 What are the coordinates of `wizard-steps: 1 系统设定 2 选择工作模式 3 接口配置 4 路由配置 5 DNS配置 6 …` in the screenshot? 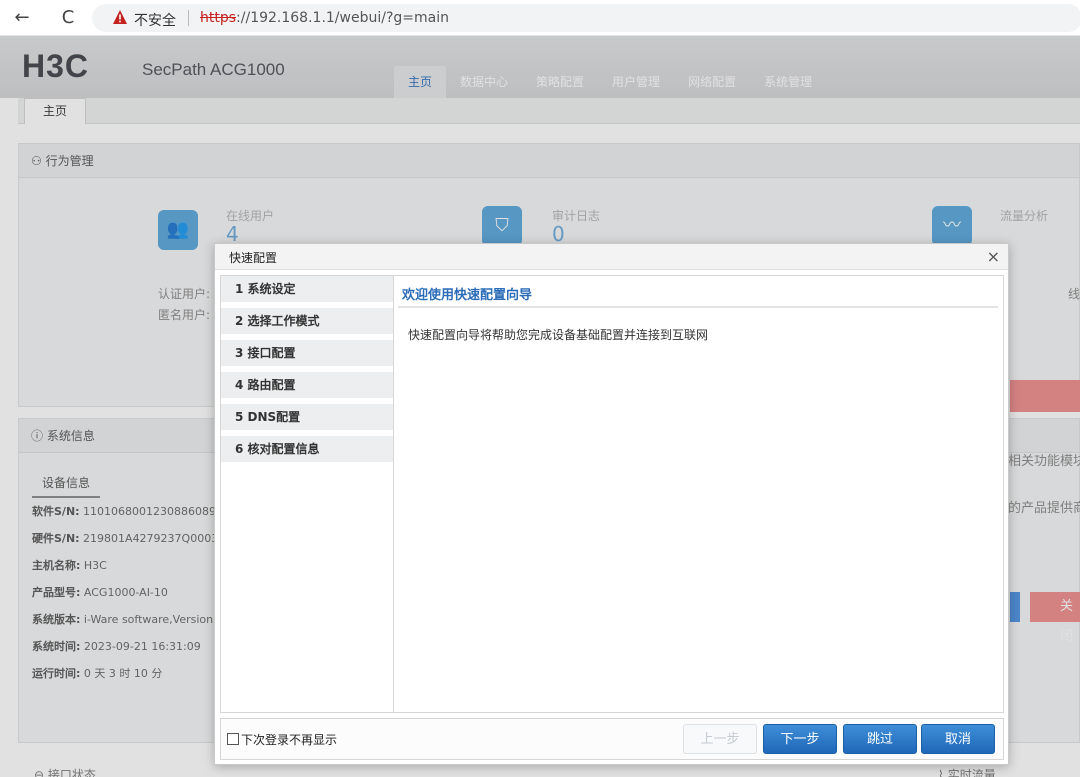 It's located at (307, 494).